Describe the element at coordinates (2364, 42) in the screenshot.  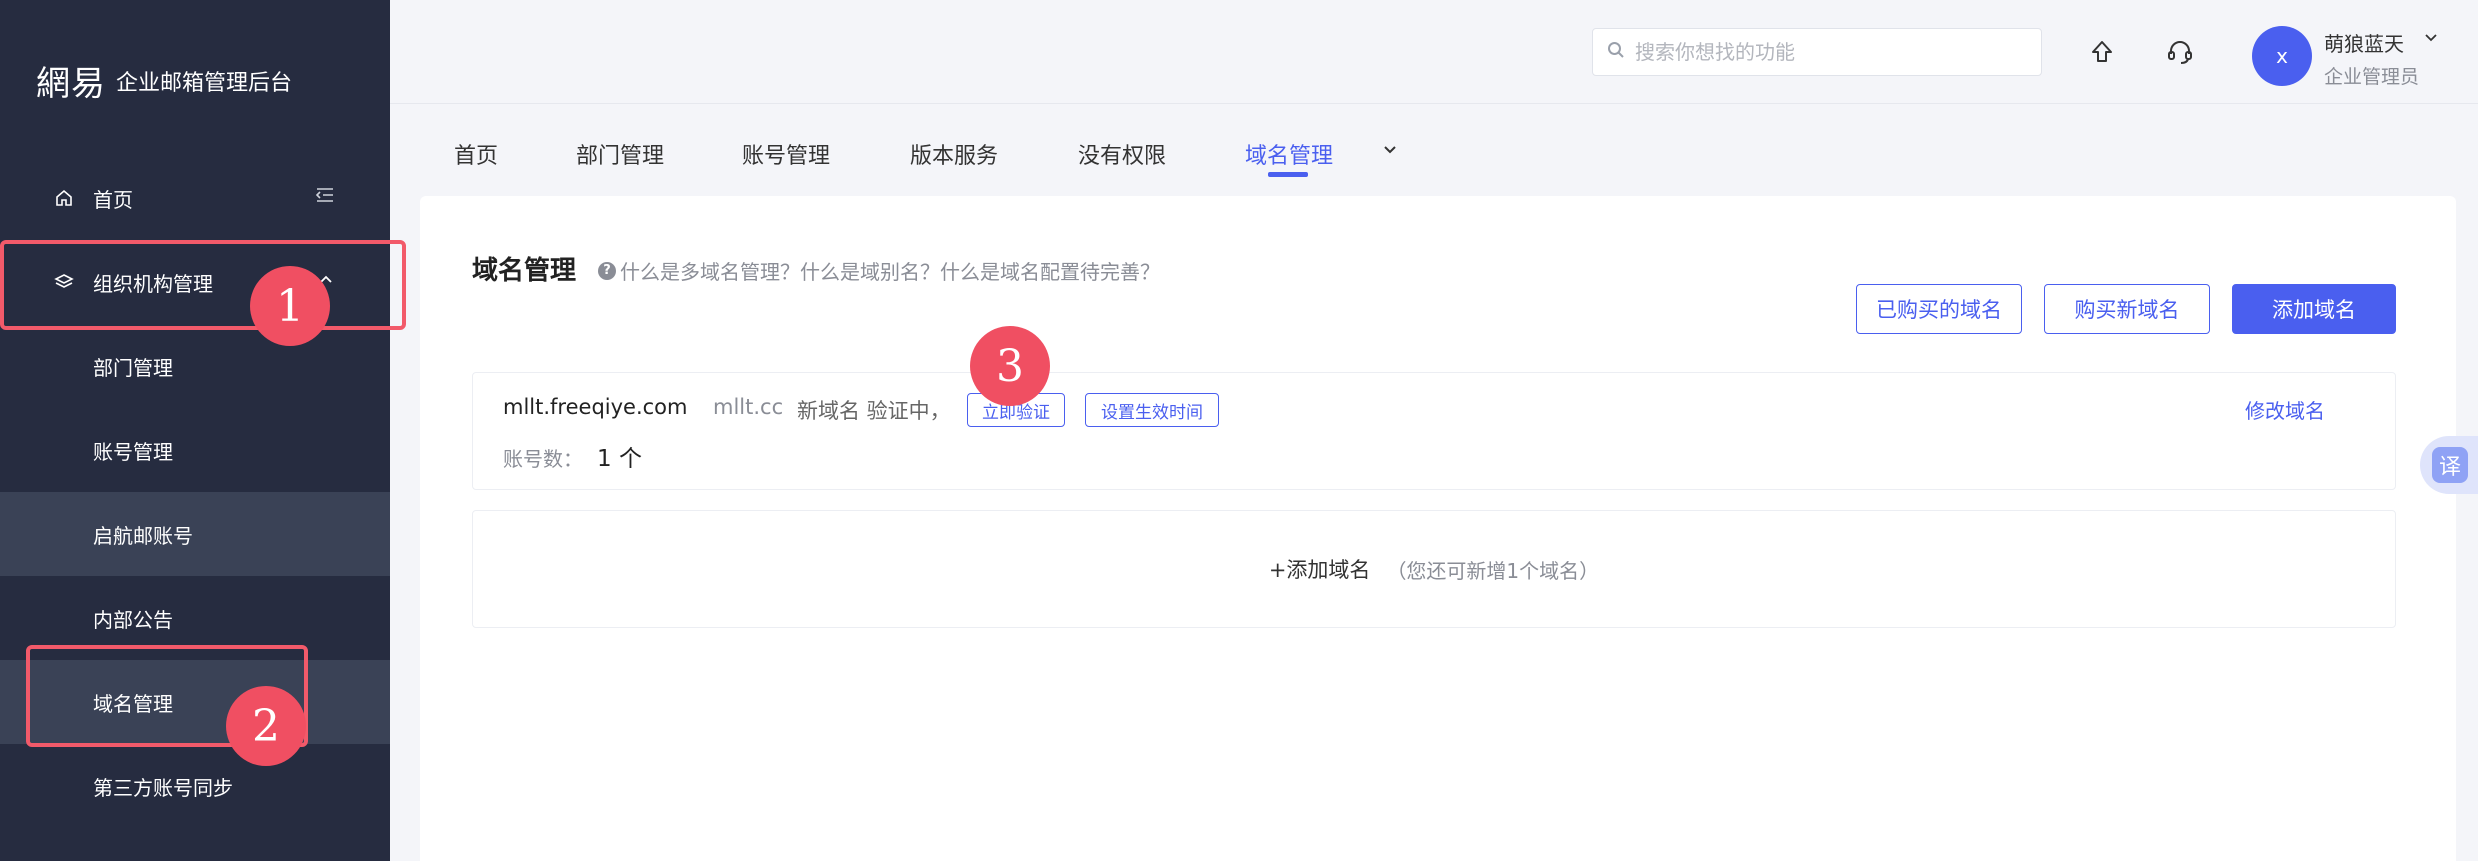
I see `user-name: 萌狼蓝天` at that location.